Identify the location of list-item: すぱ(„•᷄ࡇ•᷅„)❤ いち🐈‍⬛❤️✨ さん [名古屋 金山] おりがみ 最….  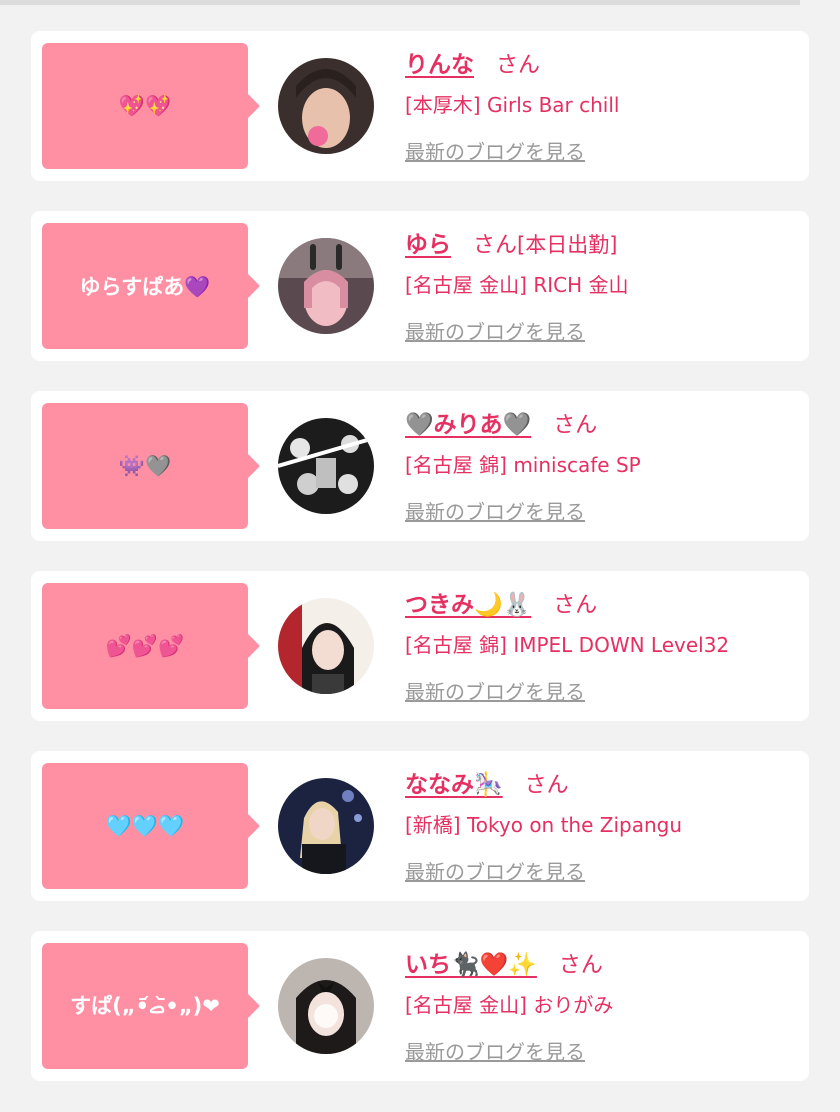
(420, 1006).